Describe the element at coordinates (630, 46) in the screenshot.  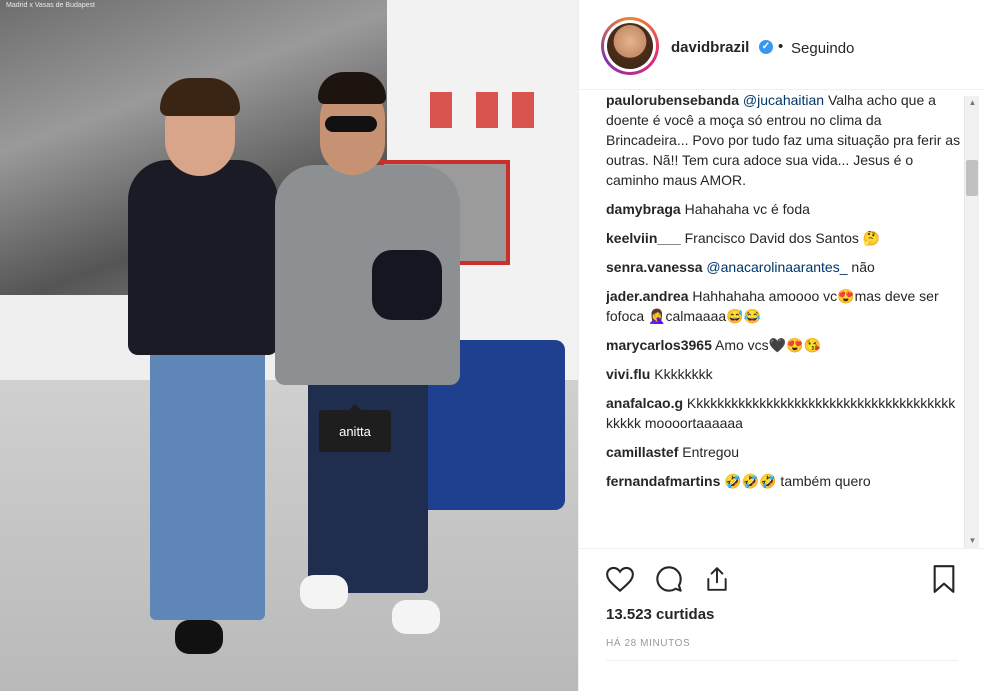
I see `avatar` at that location.